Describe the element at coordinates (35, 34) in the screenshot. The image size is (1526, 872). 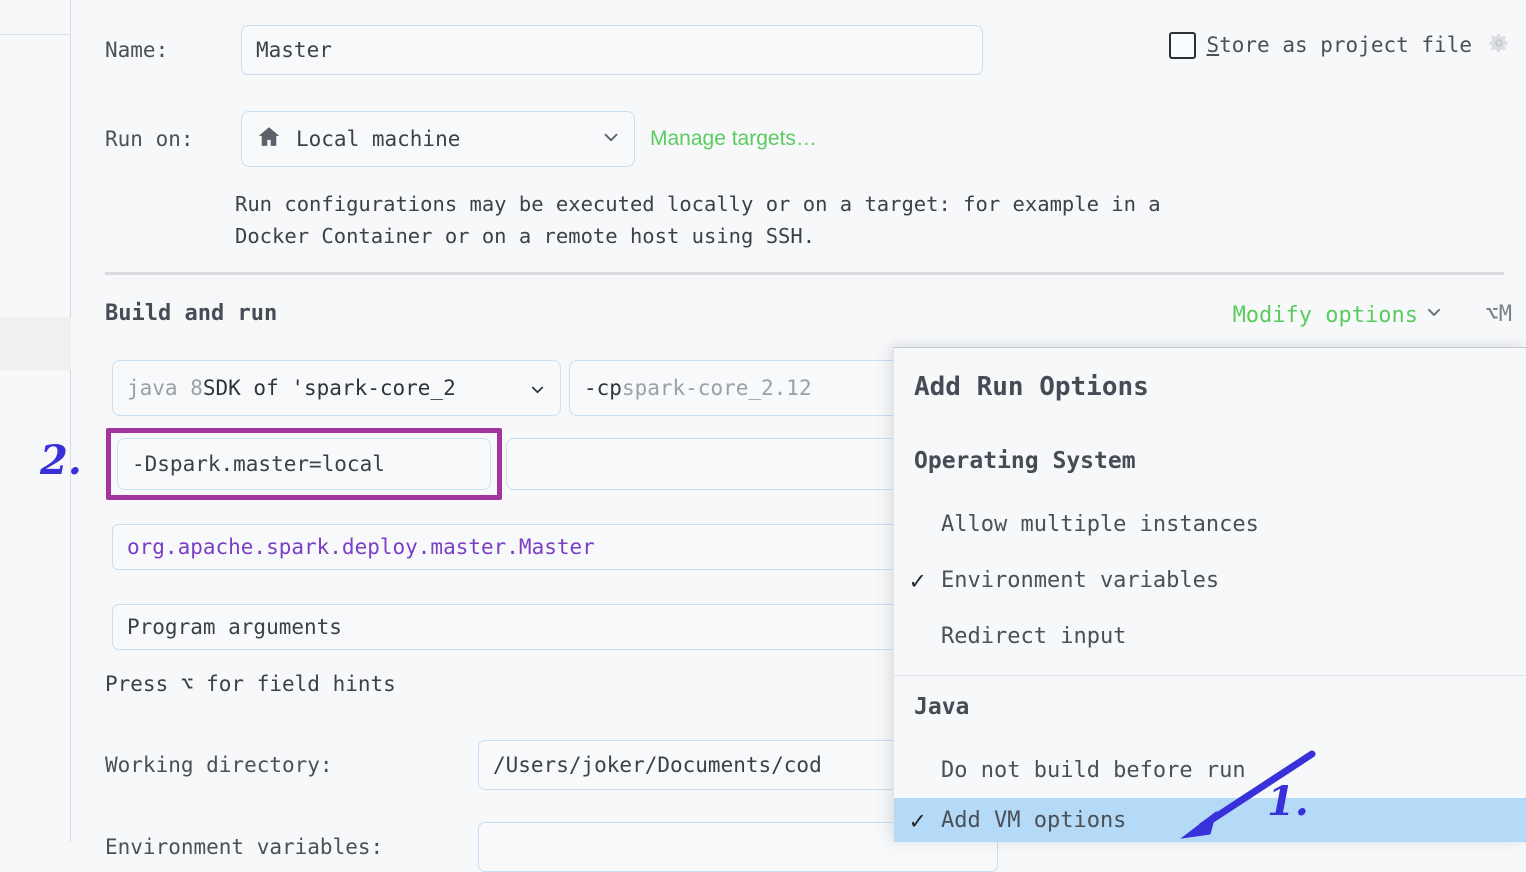
I see `sidebar-divider` at that location.